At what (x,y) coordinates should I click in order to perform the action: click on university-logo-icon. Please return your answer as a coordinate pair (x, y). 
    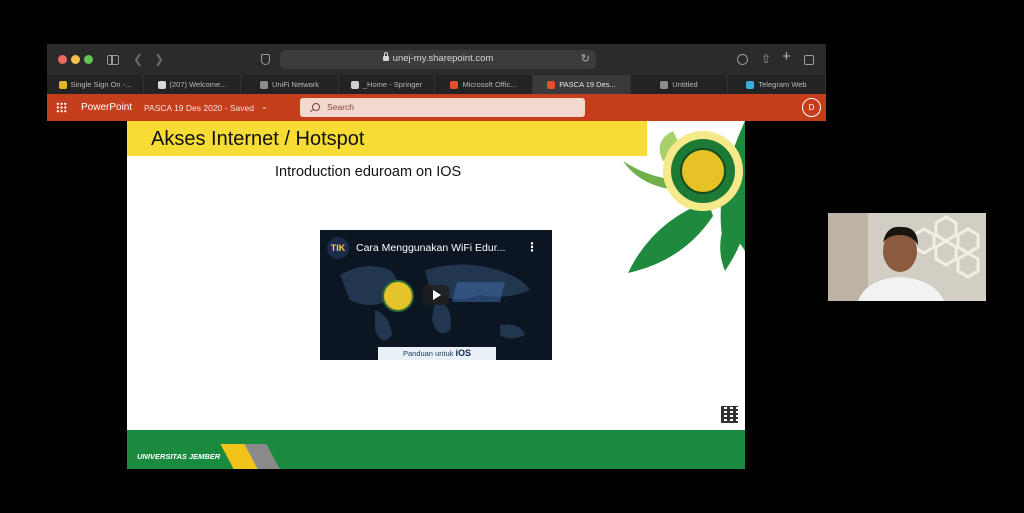
    Looking at the image, I should click on (398, 296).